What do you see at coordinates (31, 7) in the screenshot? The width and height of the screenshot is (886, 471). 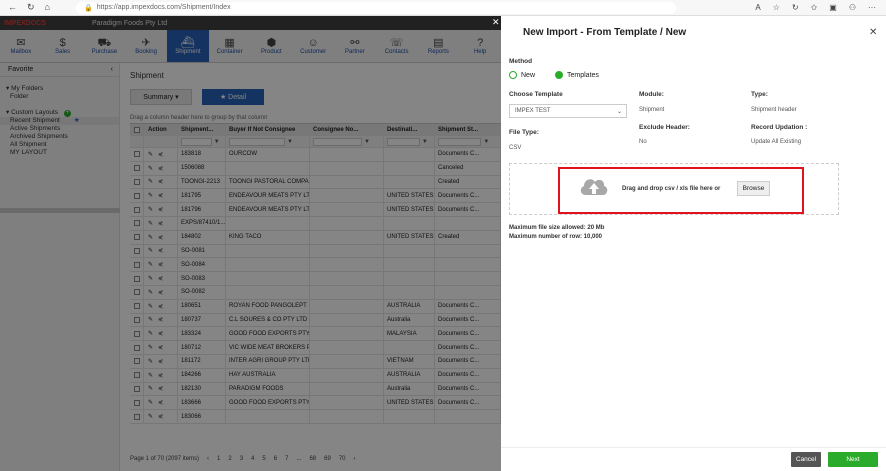 I see `reload-icon: ↻` at bounding box center [31, 7].